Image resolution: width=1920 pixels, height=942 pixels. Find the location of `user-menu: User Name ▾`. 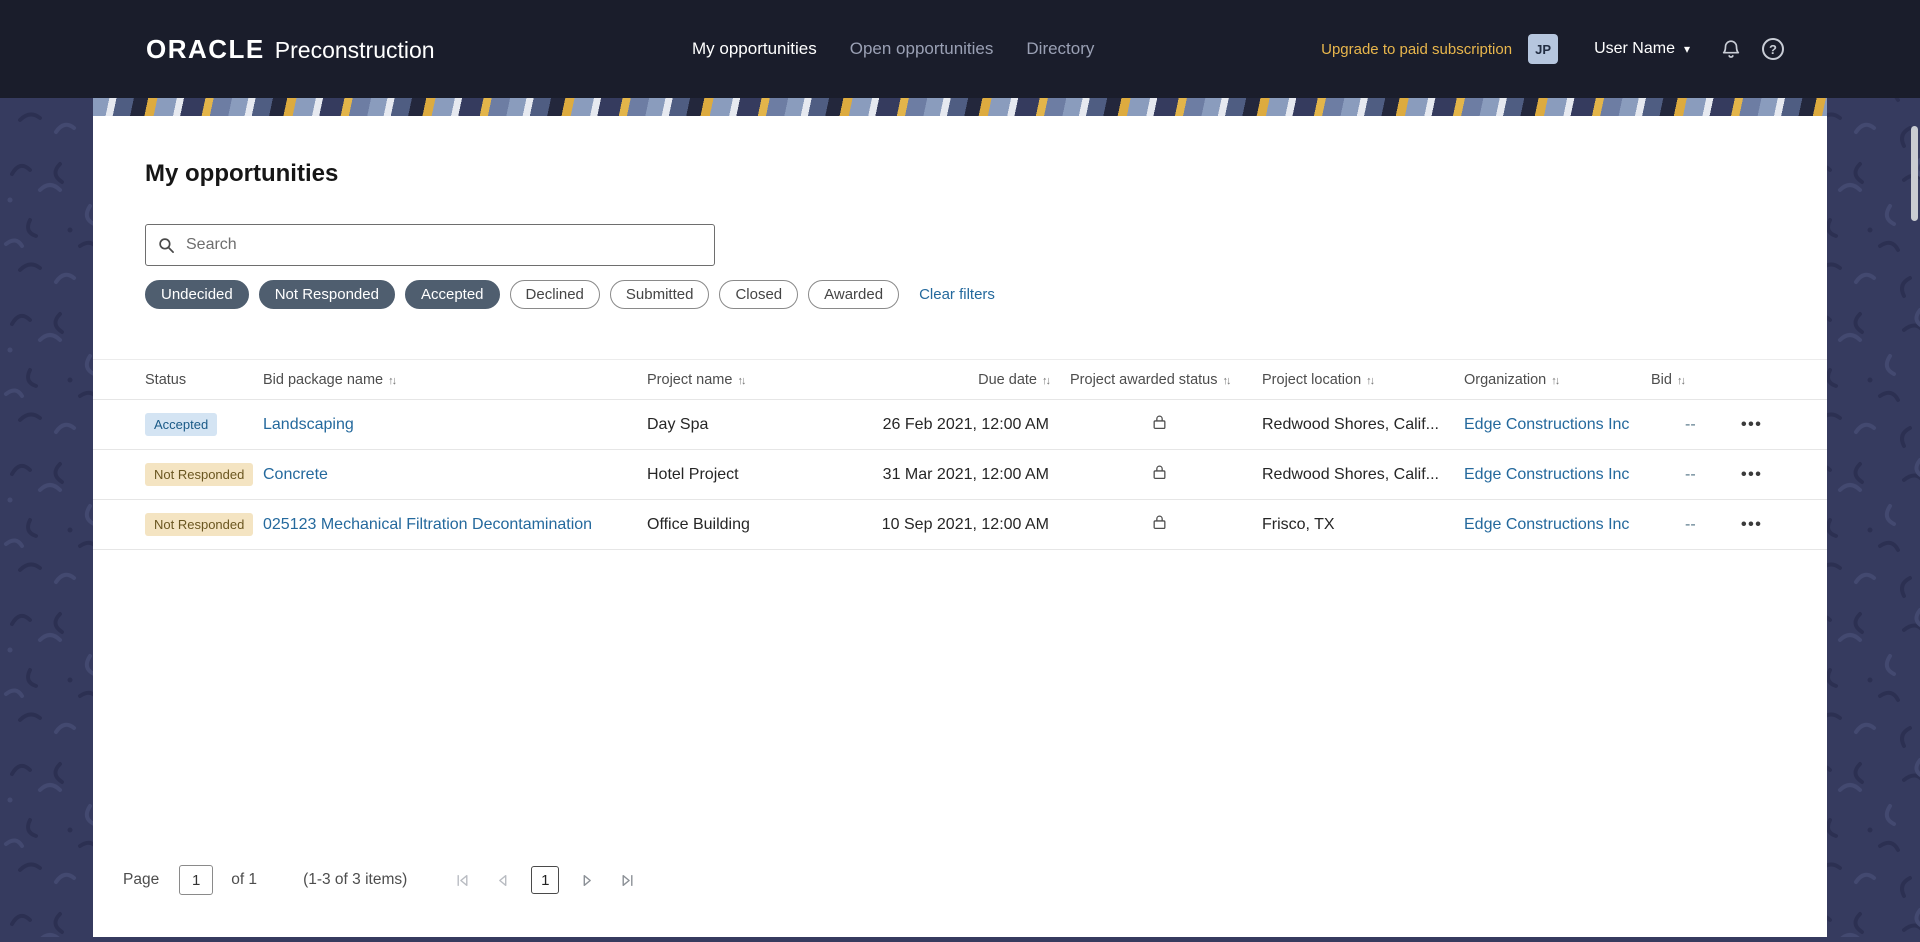

user-menu: User Name ▾ is located at coordinates (1642, 49).